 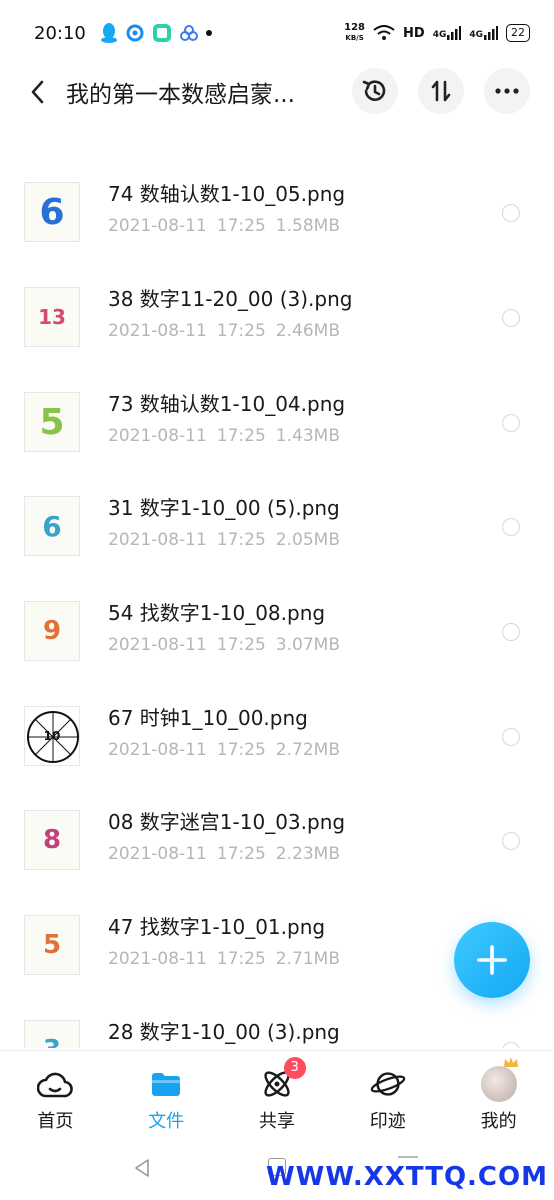 I want to click on file-meta: 2021-08-11 17:25 2.05MB, so click(x=229, y=540).